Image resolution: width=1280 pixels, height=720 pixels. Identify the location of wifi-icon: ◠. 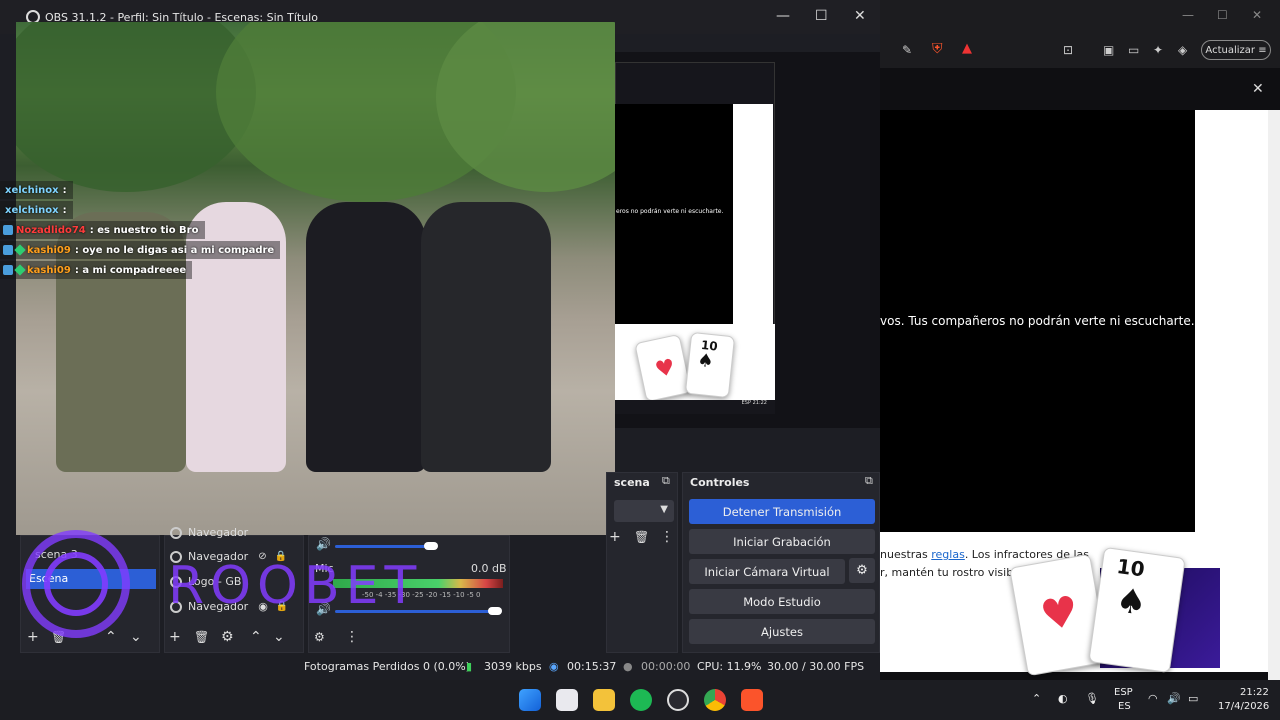
(1153, 698).